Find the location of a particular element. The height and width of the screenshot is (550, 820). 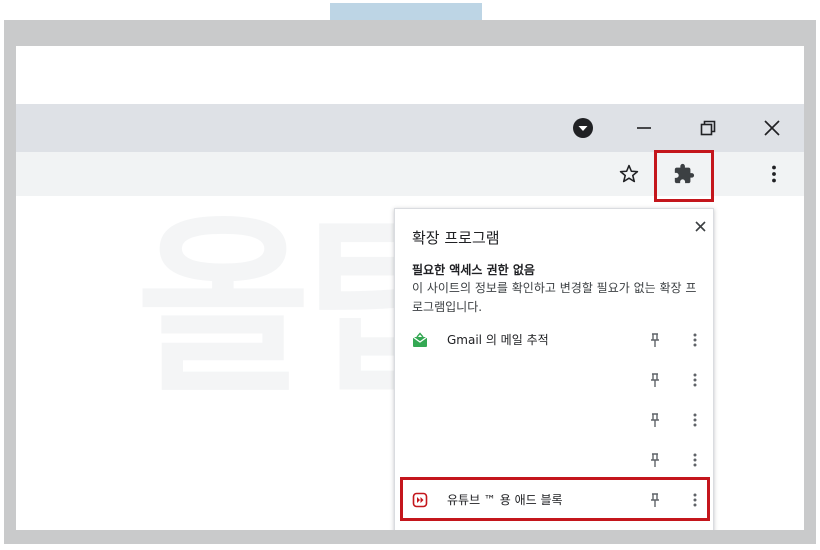

bookmark-button is located at coordinates (629, 174).